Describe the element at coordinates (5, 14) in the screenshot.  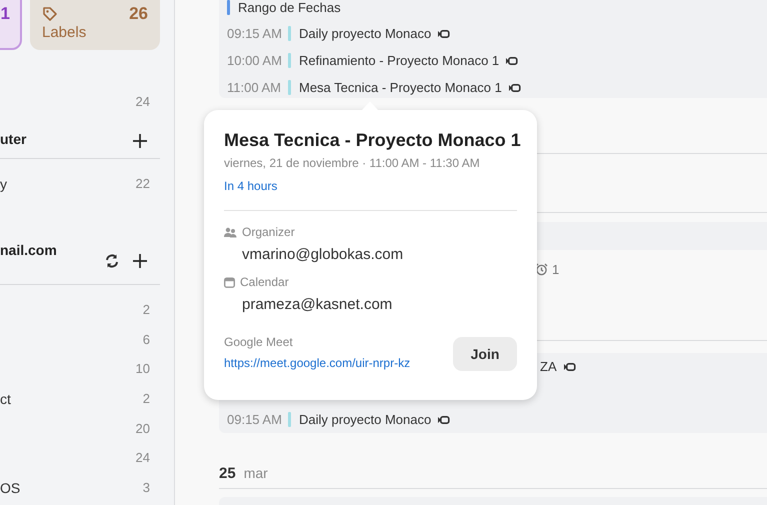
I see `tile-count: 1` at that location.